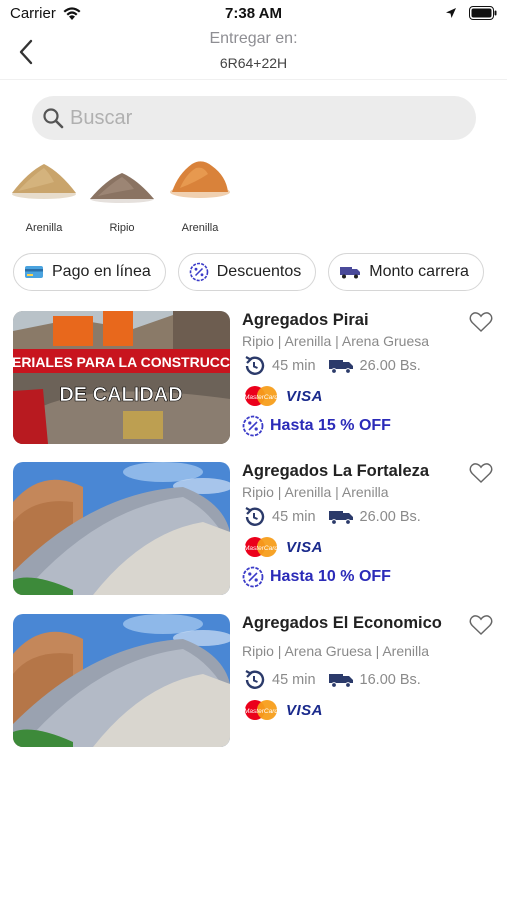 Image resolution: width=507 pixels, height=900 pixels. I want to click on status-indicators, so click(471, 13).